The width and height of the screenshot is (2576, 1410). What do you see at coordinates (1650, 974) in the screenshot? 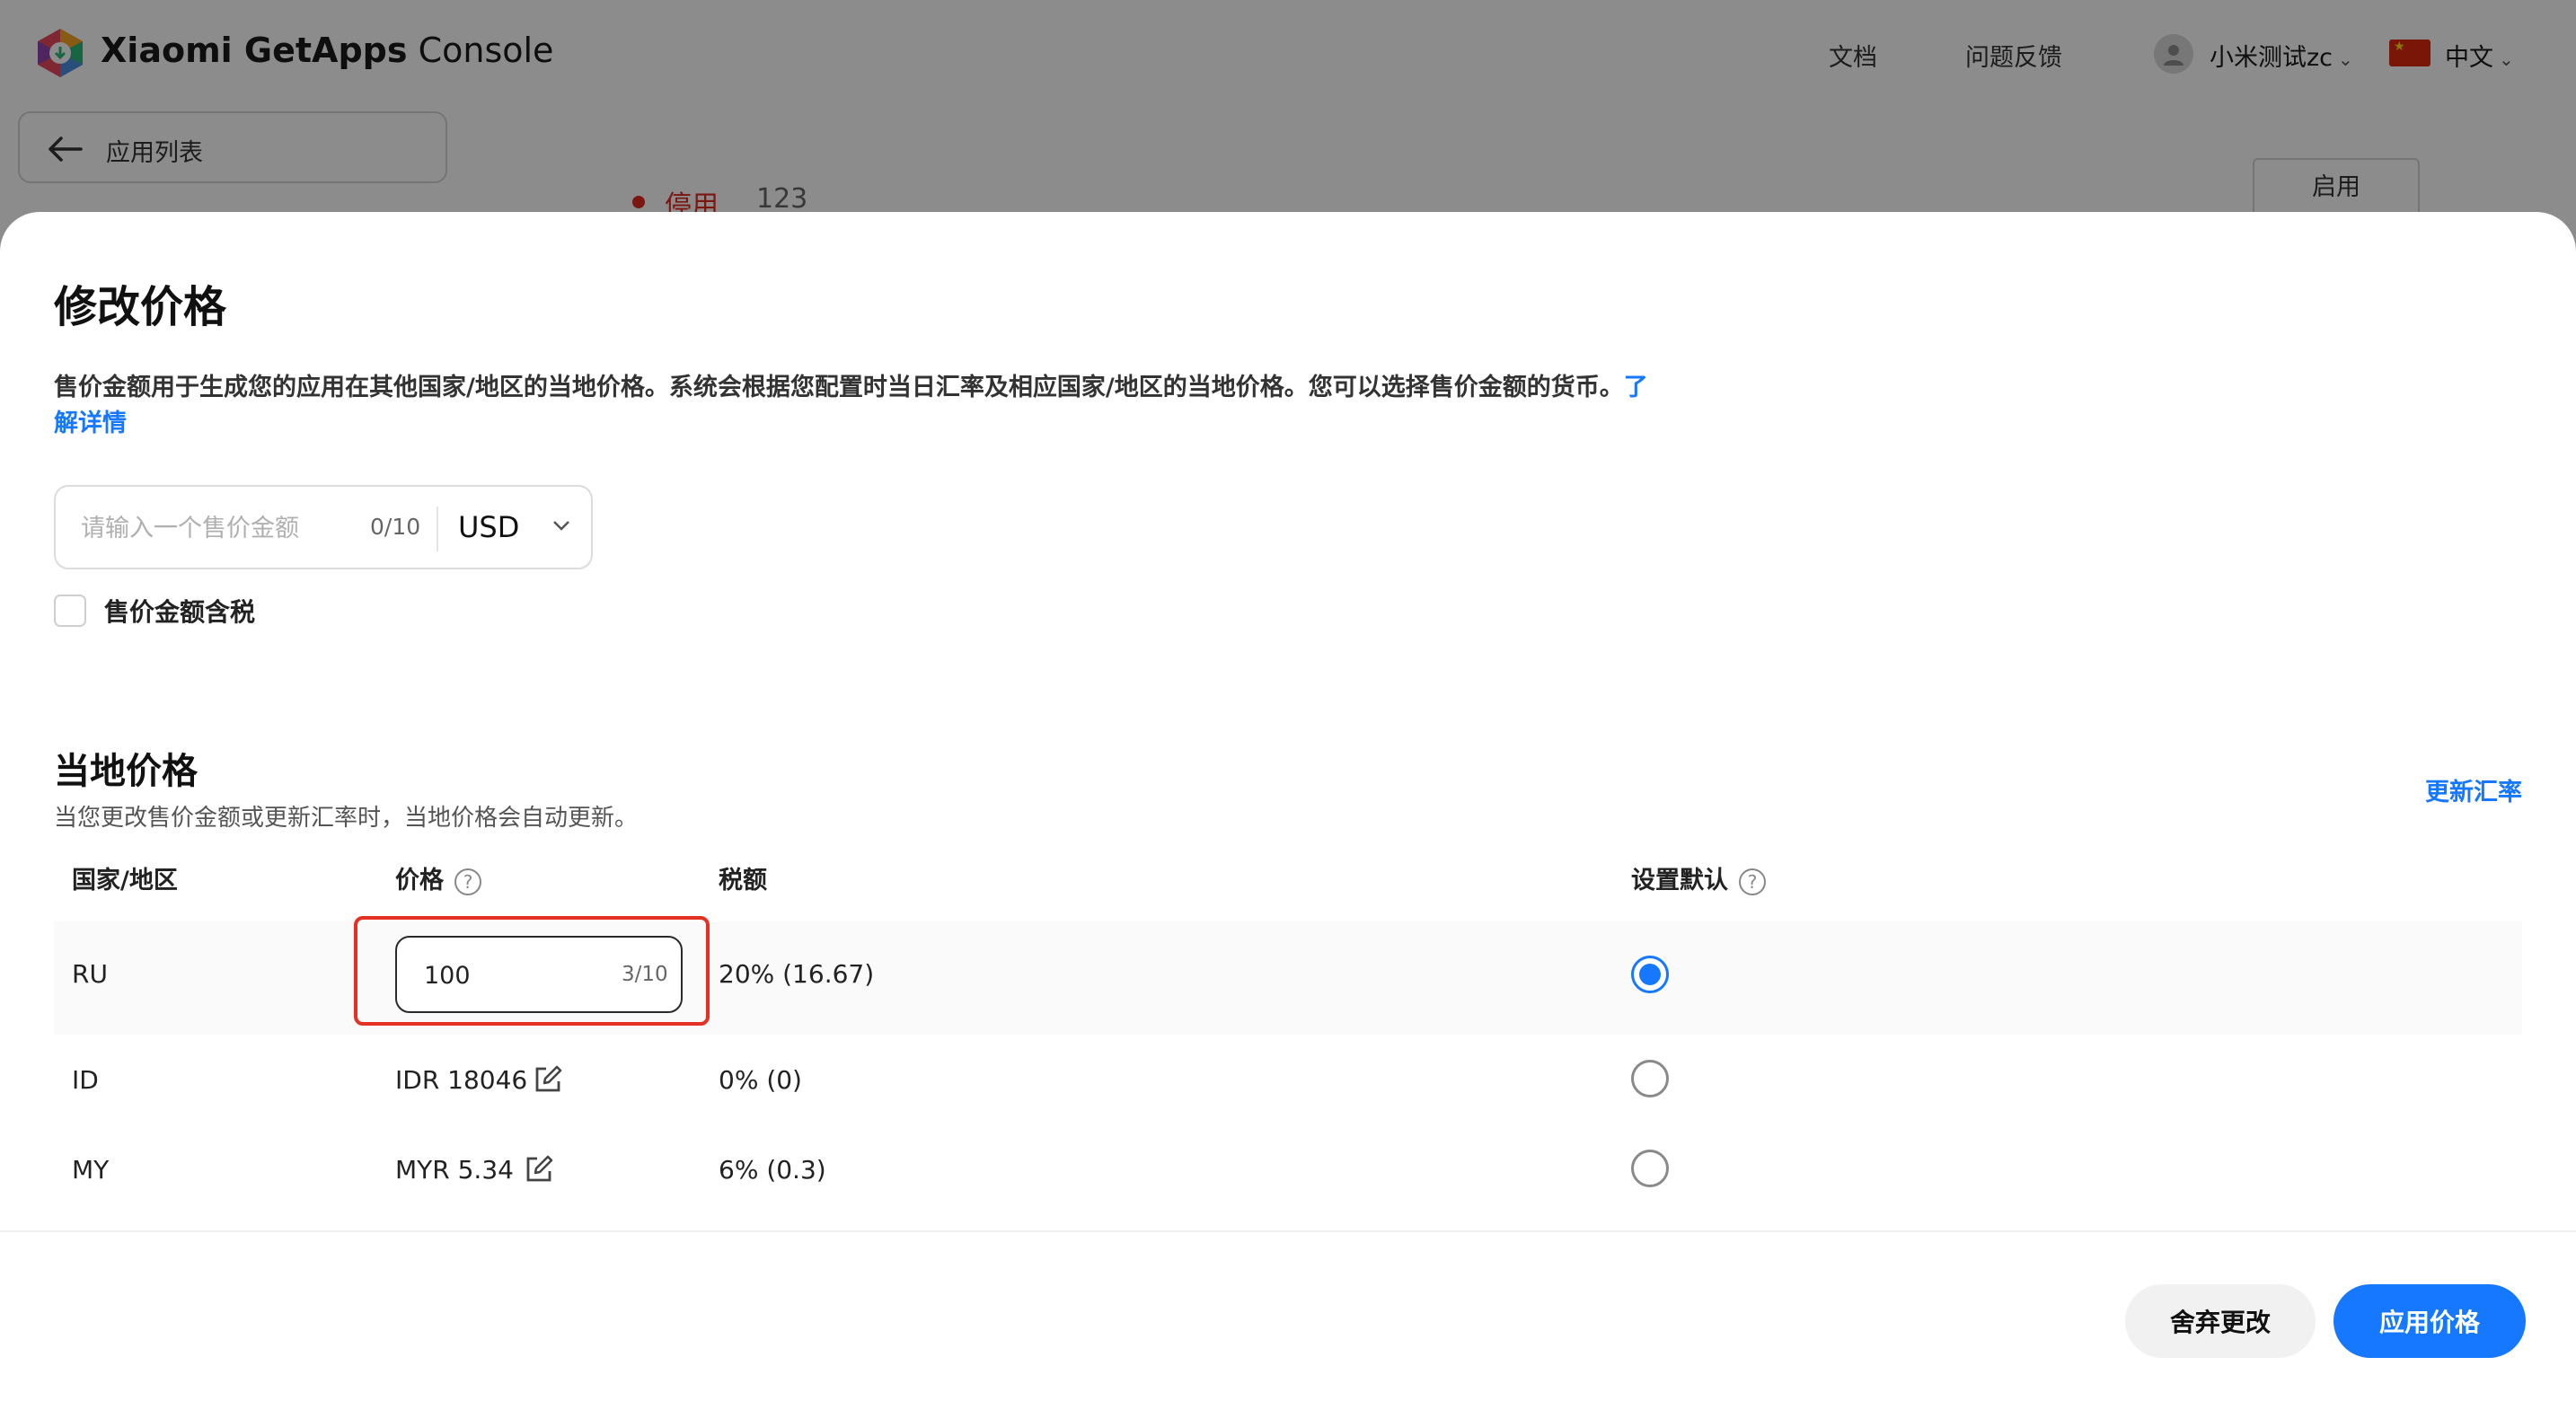
I see `default-radio-selected` at bounding box center [1650, 974].